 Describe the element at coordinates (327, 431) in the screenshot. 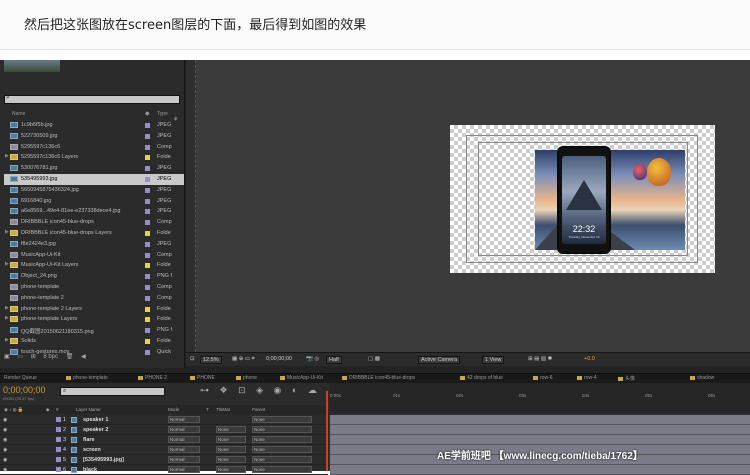

I see `current-time-indicator` at that location.